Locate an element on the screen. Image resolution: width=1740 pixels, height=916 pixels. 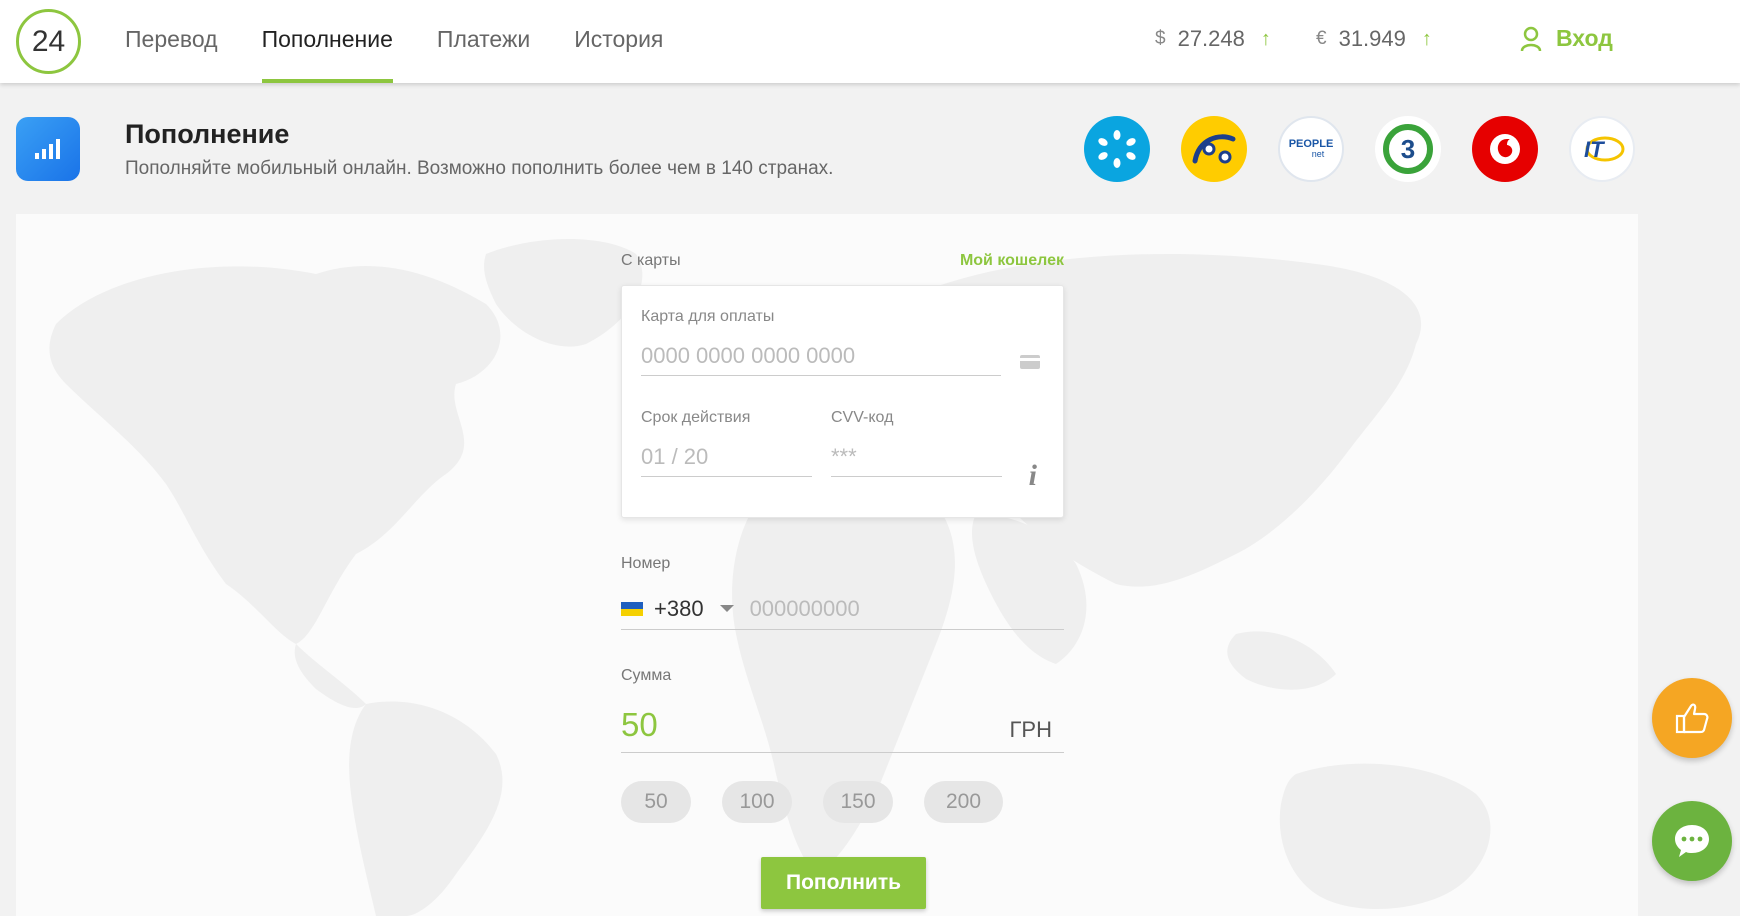
kyivstar-logo is located at coordinates (1117, 149).